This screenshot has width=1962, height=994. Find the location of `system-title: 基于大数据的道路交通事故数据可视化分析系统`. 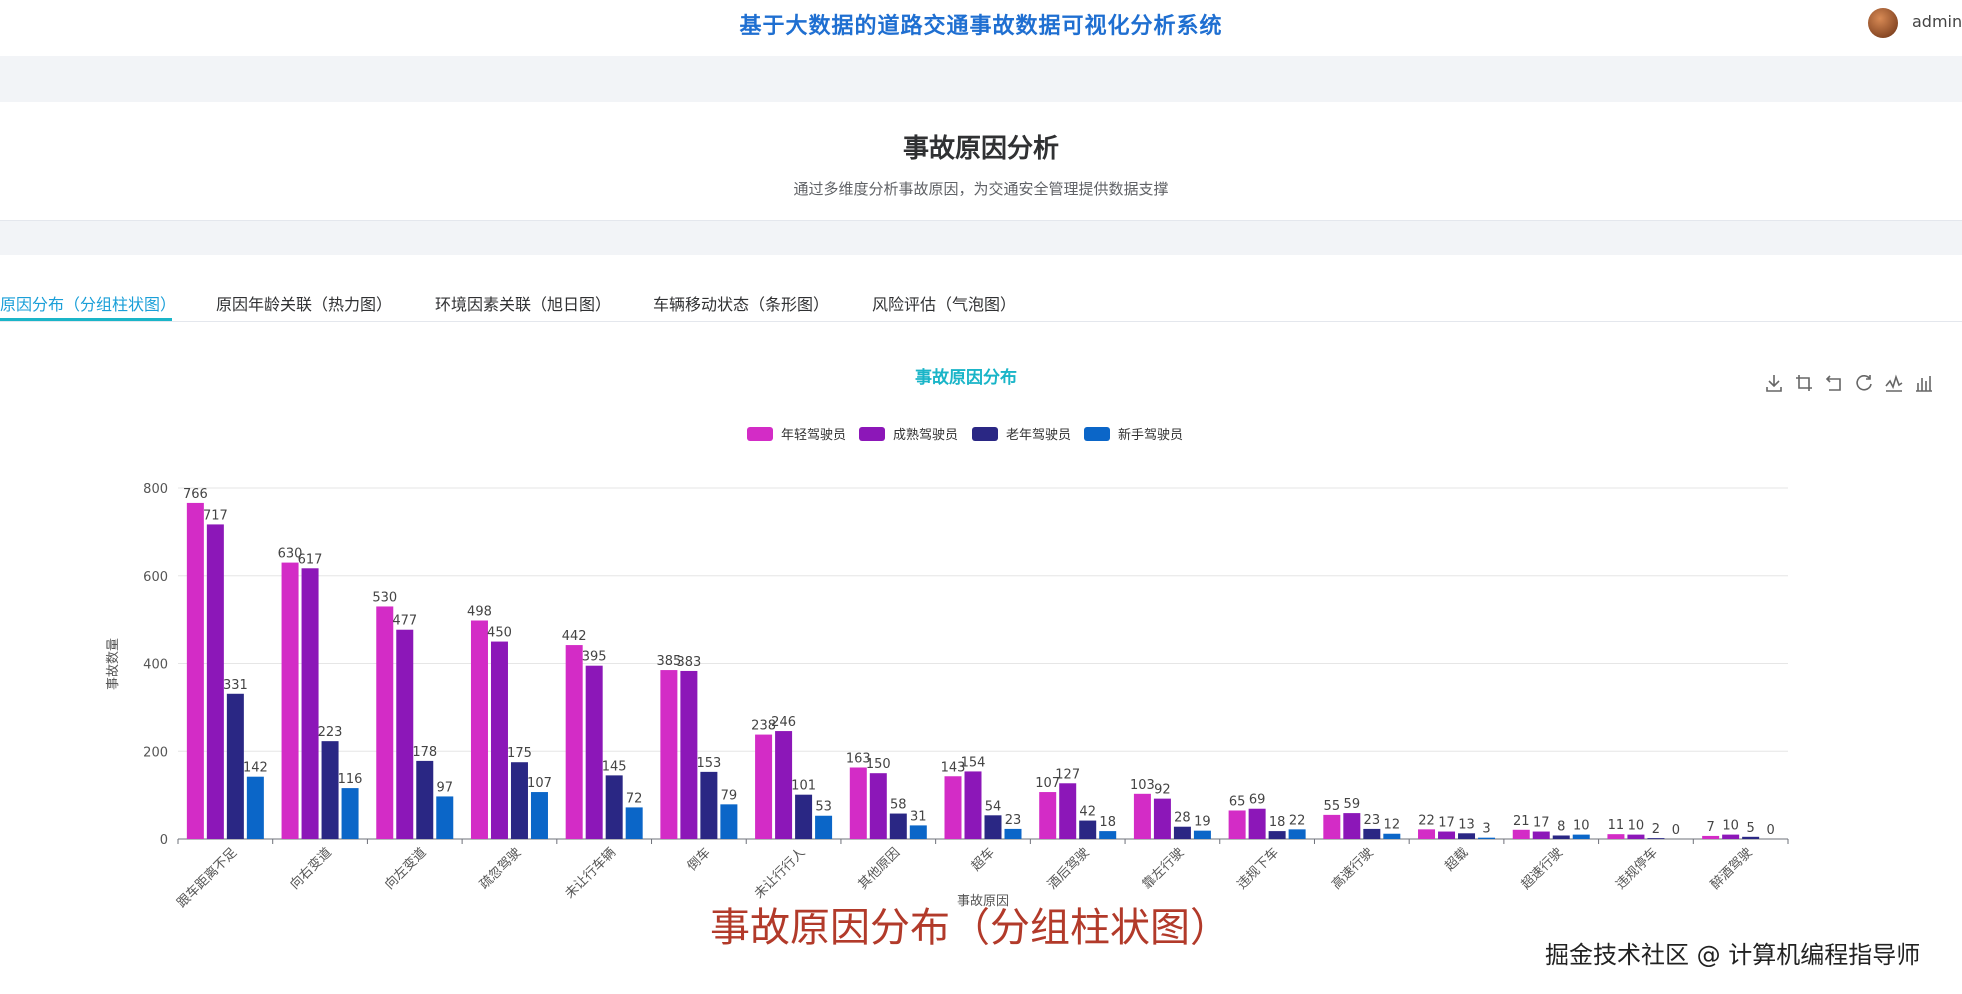

system-title: 基于大数据的道路交通事故数据可视化分析系统 is located at coordinates (981, 26).